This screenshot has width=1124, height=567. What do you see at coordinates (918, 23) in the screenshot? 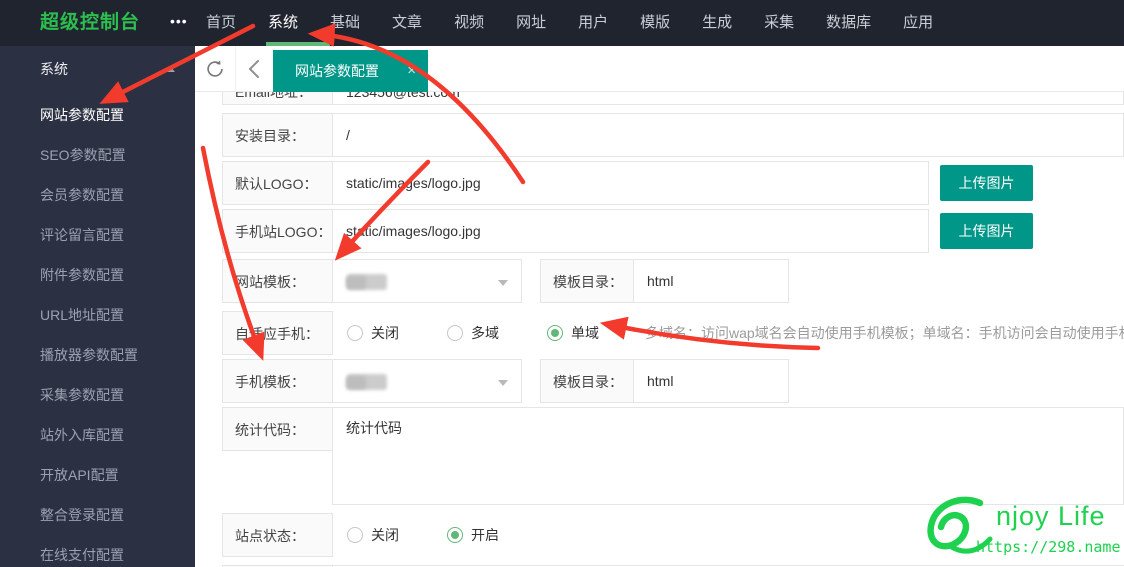
I see `nav-item-app: 应用` at bounding box center [918, 23].